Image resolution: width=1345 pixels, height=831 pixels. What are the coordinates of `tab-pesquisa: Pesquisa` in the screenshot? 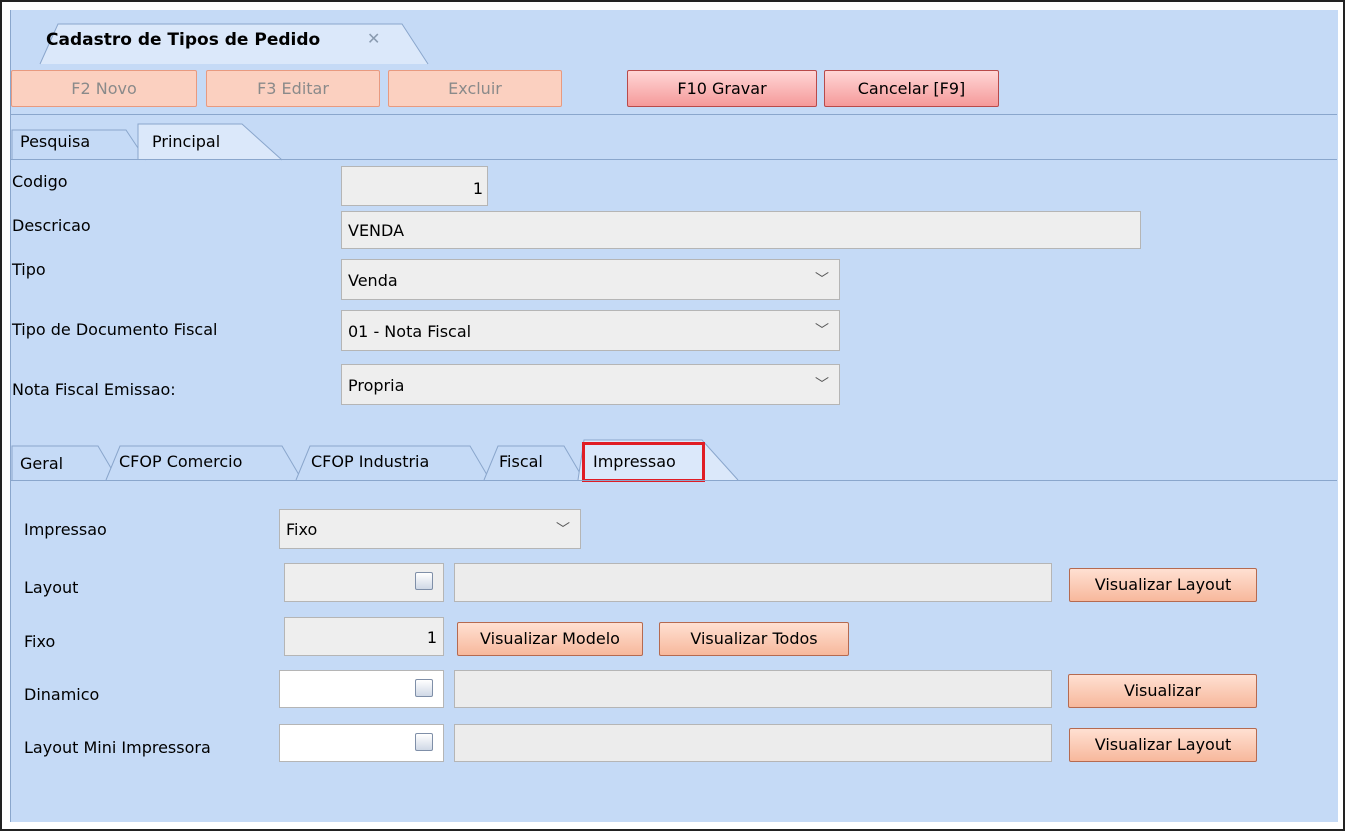 It's located at (55, 141).